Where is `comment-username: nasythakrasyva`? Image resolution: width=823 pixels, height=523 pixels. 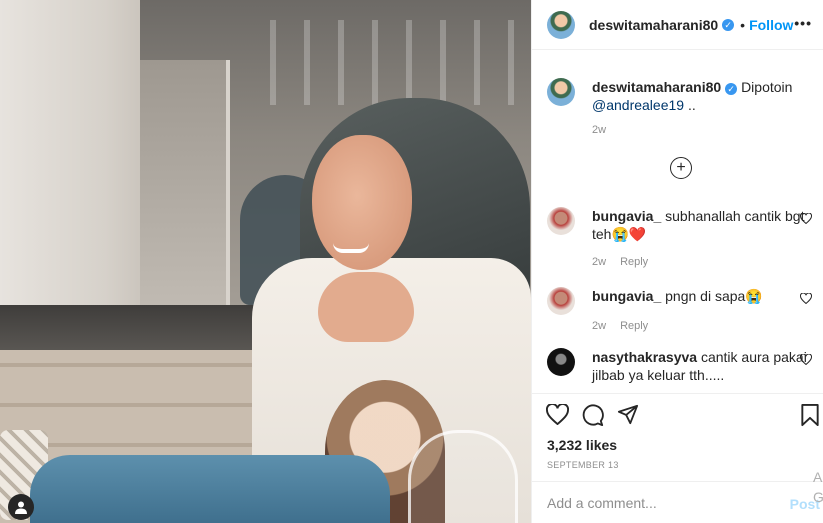
comment-username: nasythakrasyva is located at coordinates (644, 357).